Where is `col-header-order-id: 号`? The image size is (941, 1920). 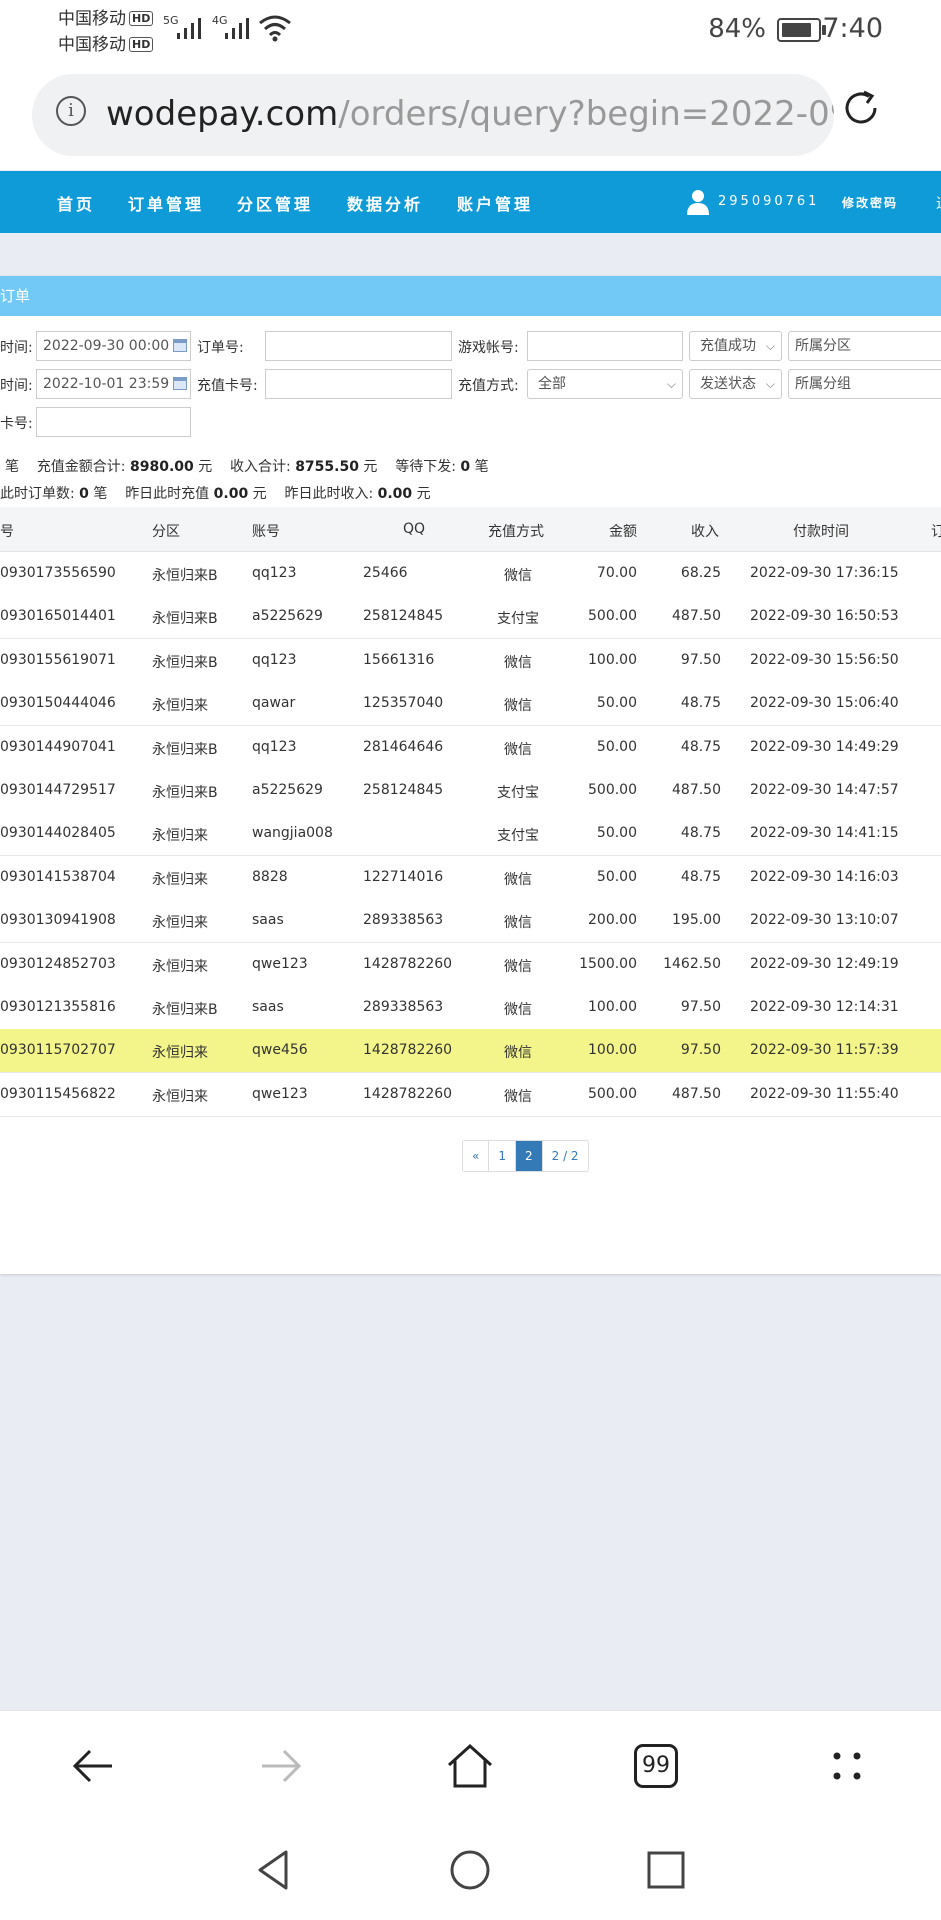 col-header-order-id: 号 is located at coordinates (7, 532).